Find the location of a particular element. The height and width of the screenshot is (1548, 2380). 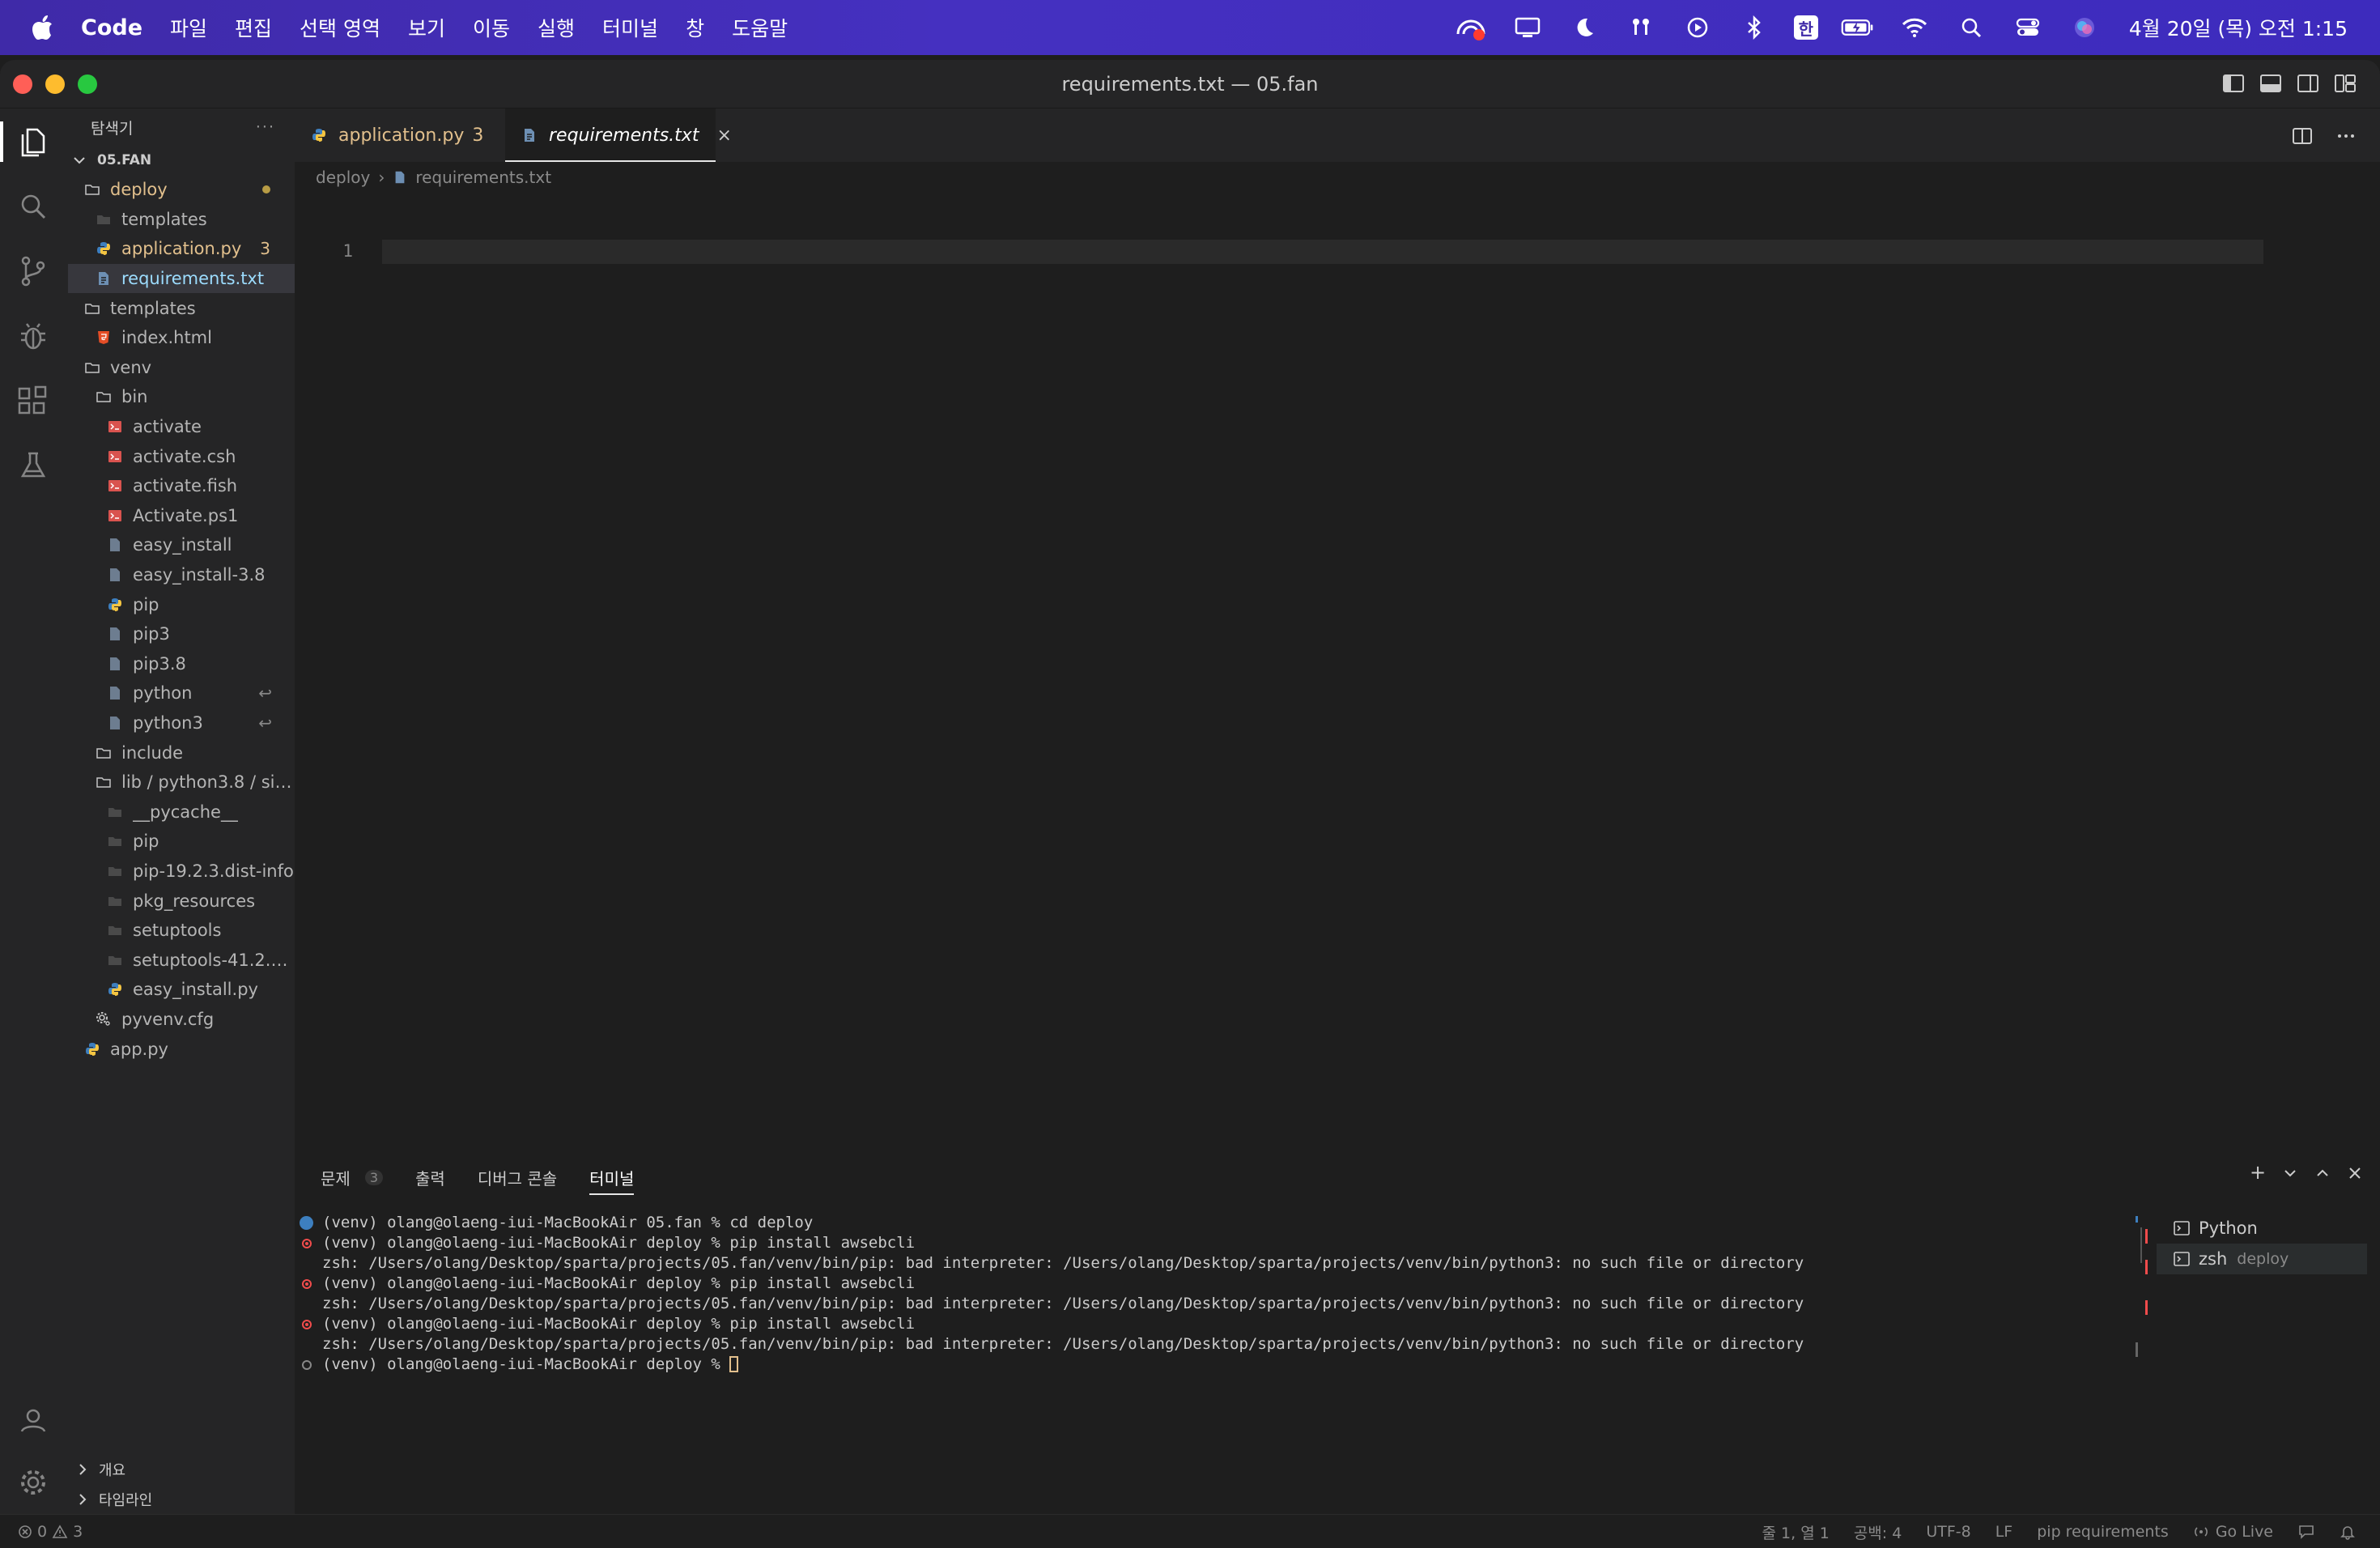

new-terminal-button: + is located at coordinates (2258, 1172).